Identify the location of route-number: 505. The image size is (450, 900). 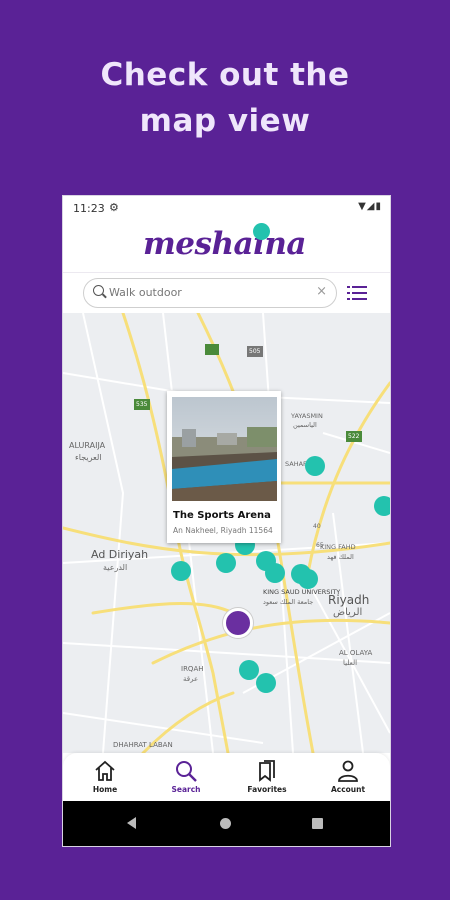
(255, 351).